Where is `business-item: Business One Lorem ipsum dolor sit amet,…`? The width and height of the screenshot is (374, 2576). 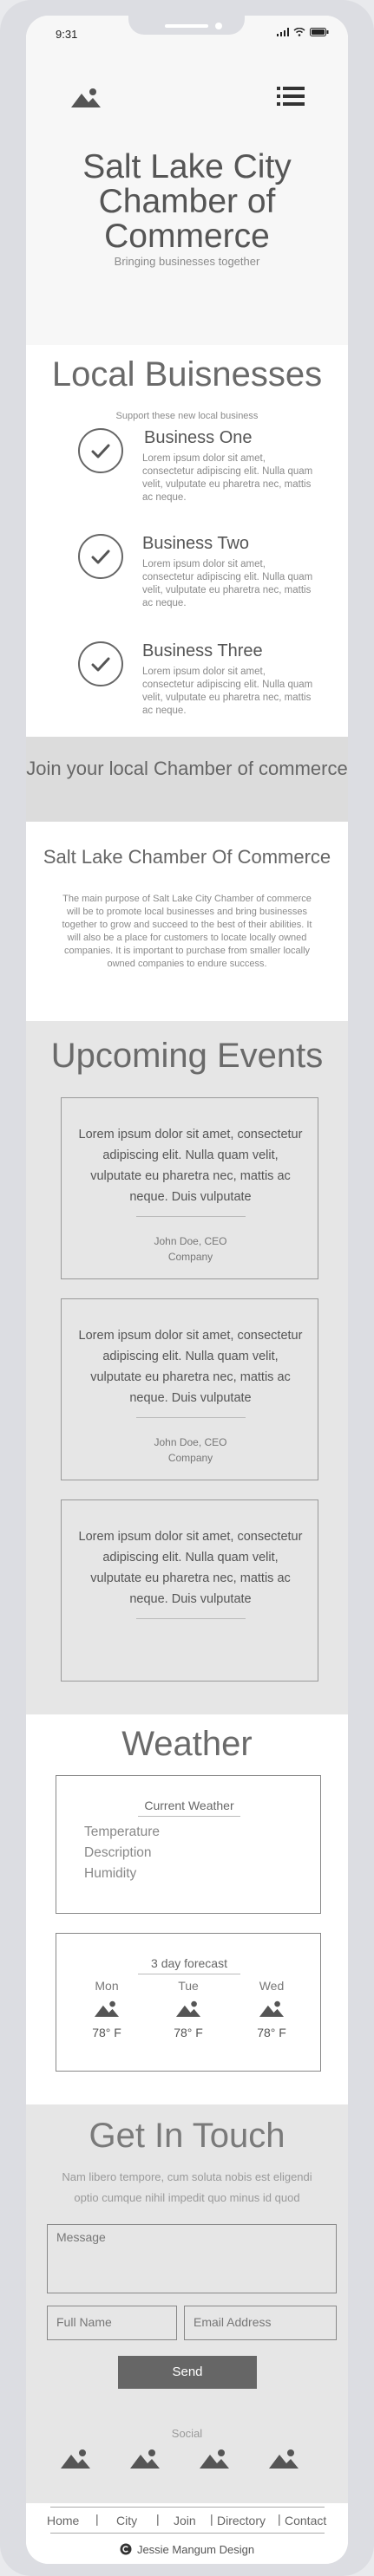 business-item: Business One Lorem ipsum dolor sit amet,… is located at coordinates (208, 476).